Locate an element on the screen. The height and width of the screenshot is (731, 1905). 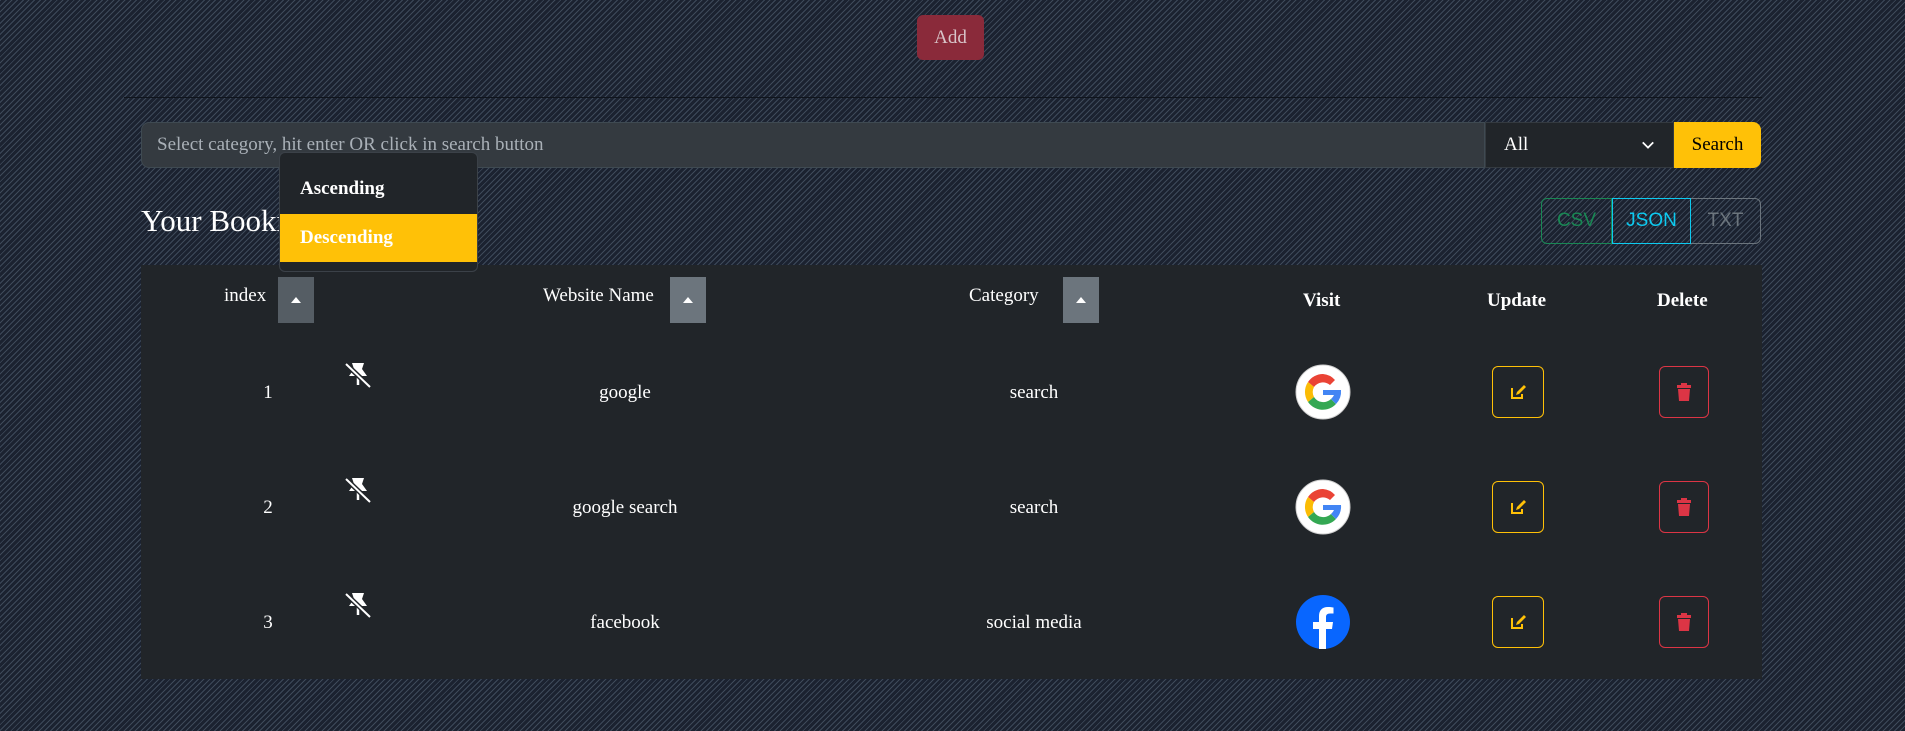
sort-name-button is located at coordinates (688, 300).